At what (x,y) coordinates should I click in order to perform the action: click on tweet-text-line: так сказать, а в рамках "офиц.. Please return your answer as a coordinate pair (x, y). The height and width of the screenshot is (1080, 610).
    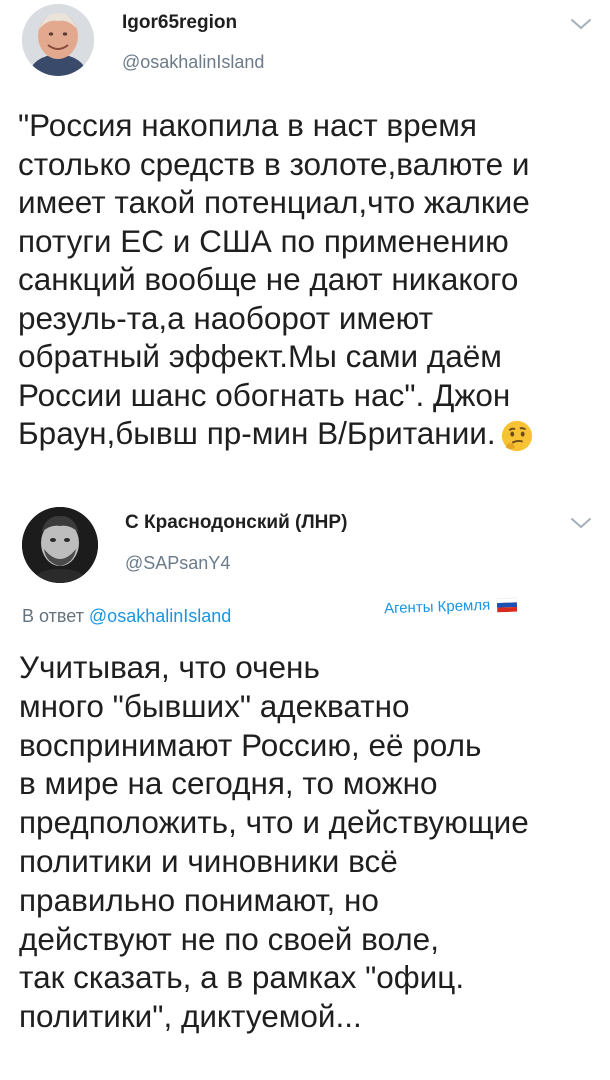
    Looking at the image, I should click on (242, 977).